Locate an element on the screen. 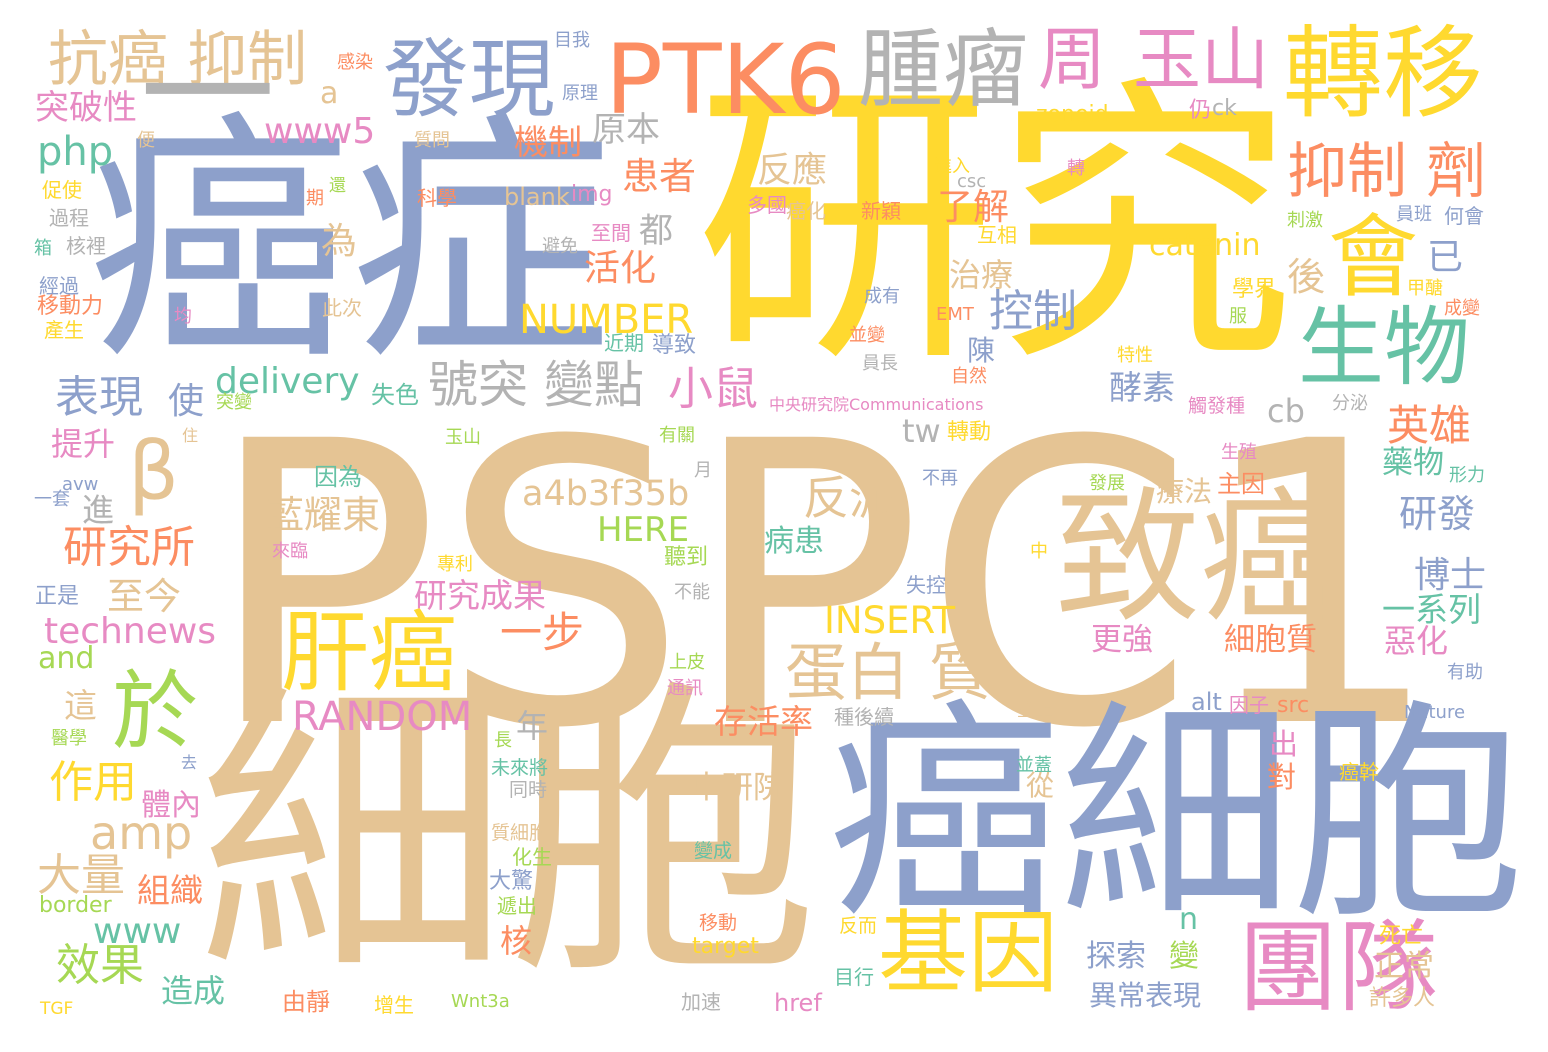 This screenshot has height=1052, width=1548. word: php is located at coordinates (75, 152).